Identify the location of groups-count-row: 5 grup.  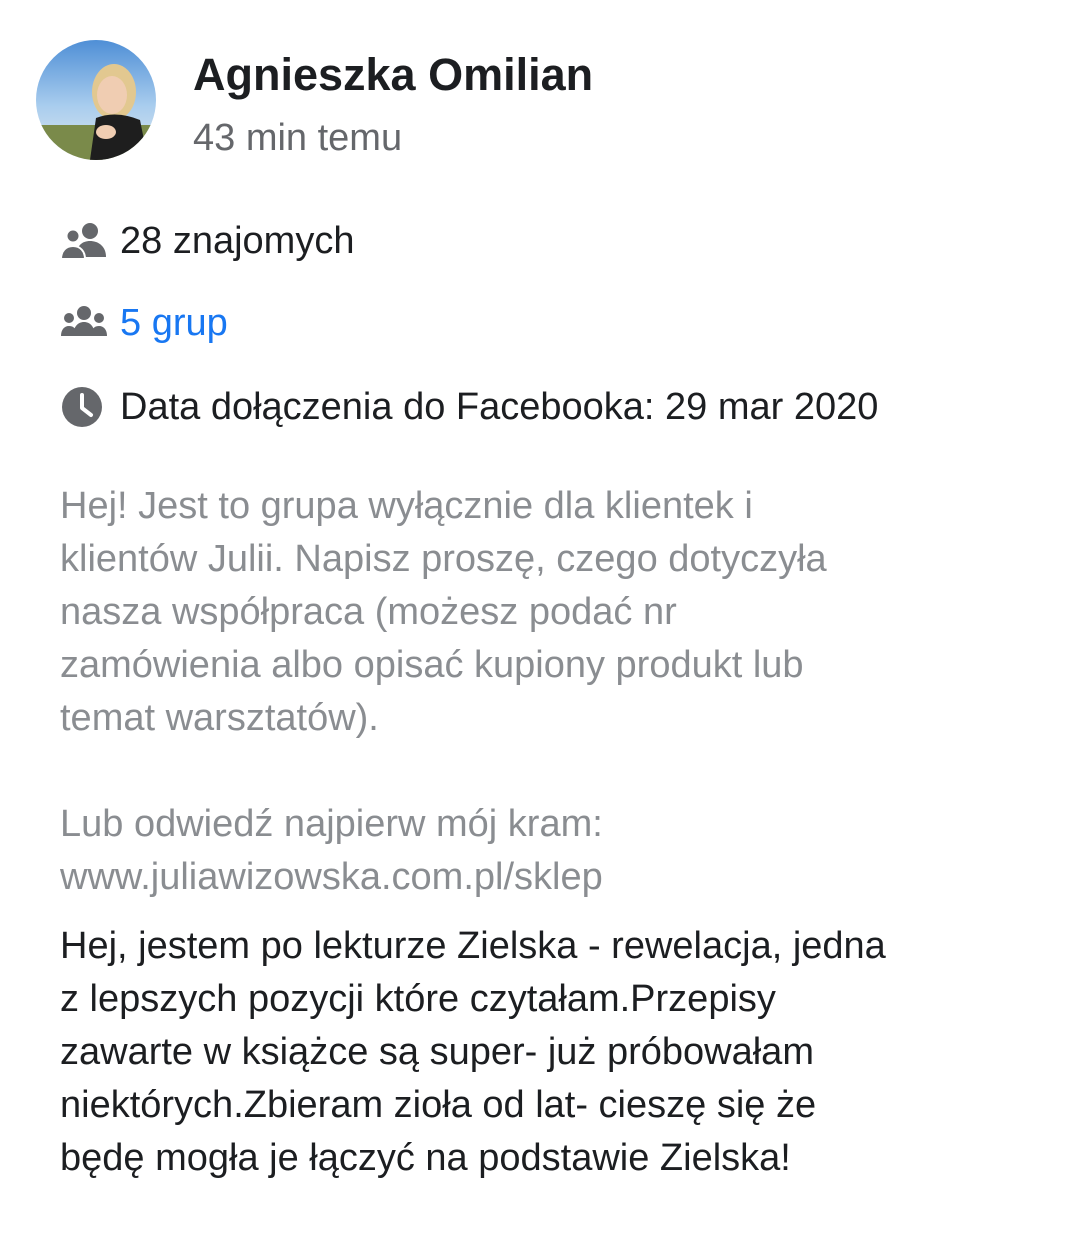
(144, 323).